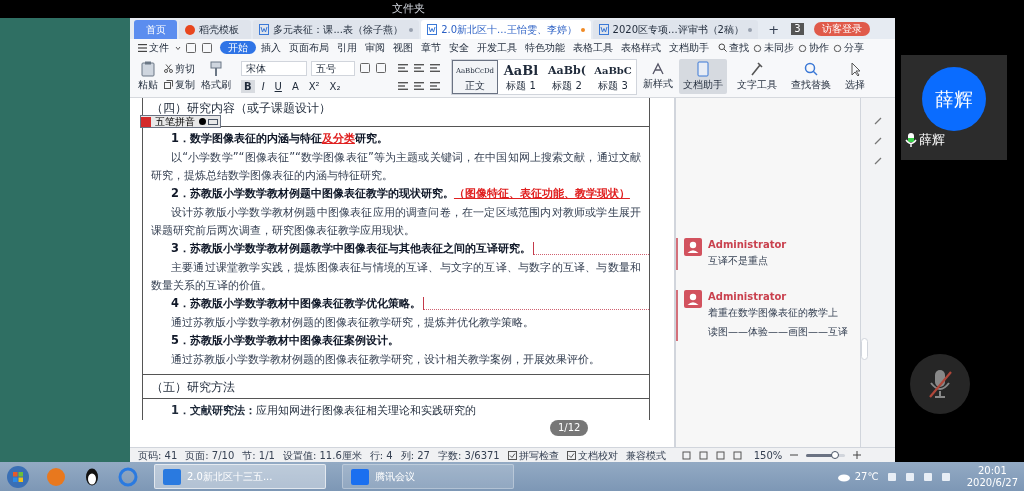 This screenshot has width=1024, height=491. I want to click on ribbon-tab: 章节, so click(430, 47).